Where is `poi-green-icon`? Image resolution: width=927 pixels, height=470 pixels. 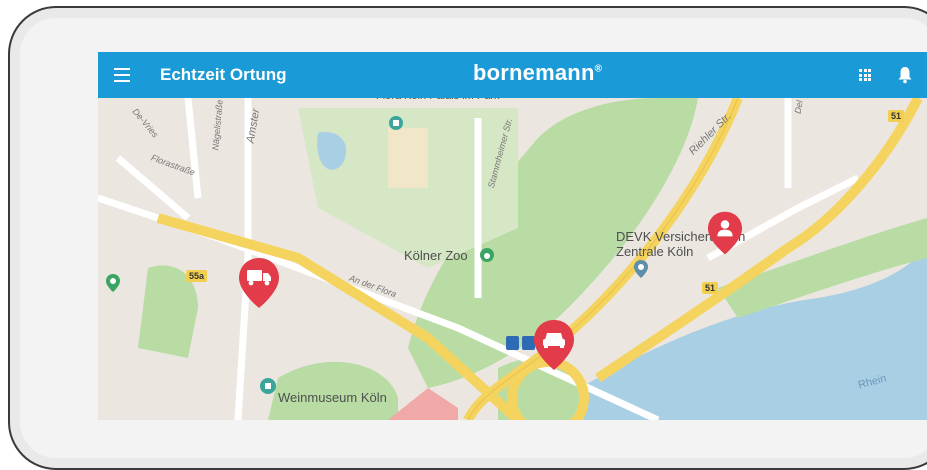
poi-green-icon is located at coordinates (113, 283).